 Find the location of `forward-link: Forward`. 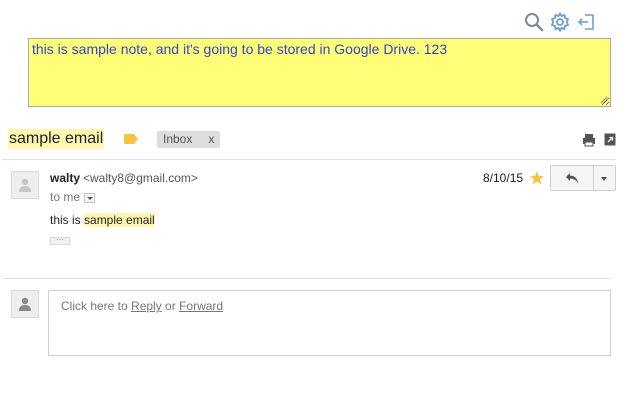

forward-link: Forward is located at coordinates (201, 306).